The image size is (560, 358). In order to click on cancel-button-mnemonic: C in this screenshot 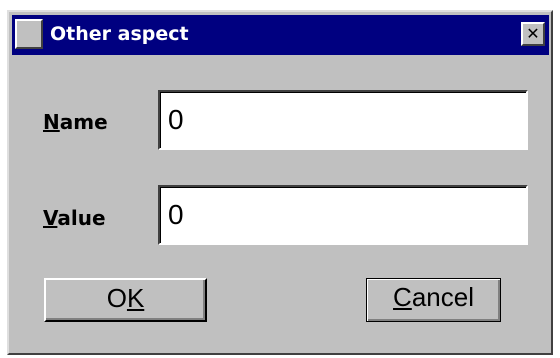, I will do `click(402, 297)`.